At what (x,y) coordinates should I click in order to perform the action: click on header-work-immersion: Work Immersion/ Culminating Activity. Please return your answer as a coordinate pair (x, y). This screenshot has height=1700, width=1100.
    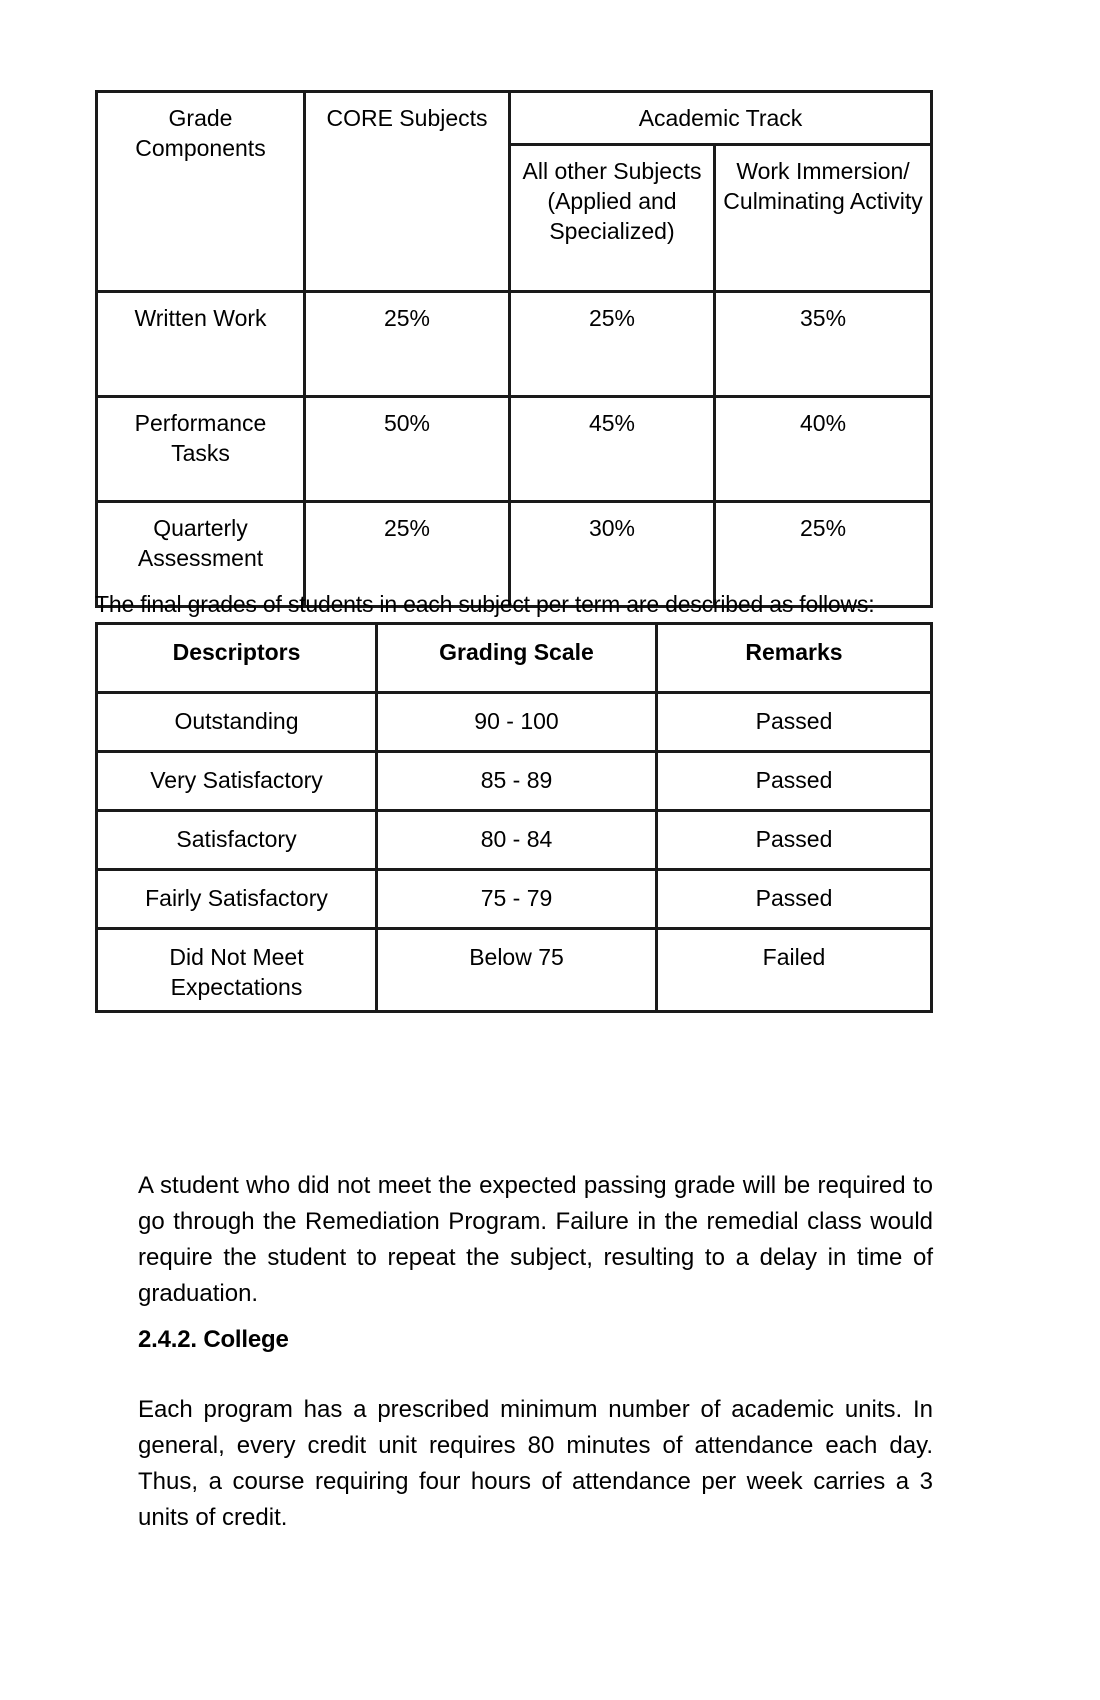
    Looking at the image, I should click on (823, 218).